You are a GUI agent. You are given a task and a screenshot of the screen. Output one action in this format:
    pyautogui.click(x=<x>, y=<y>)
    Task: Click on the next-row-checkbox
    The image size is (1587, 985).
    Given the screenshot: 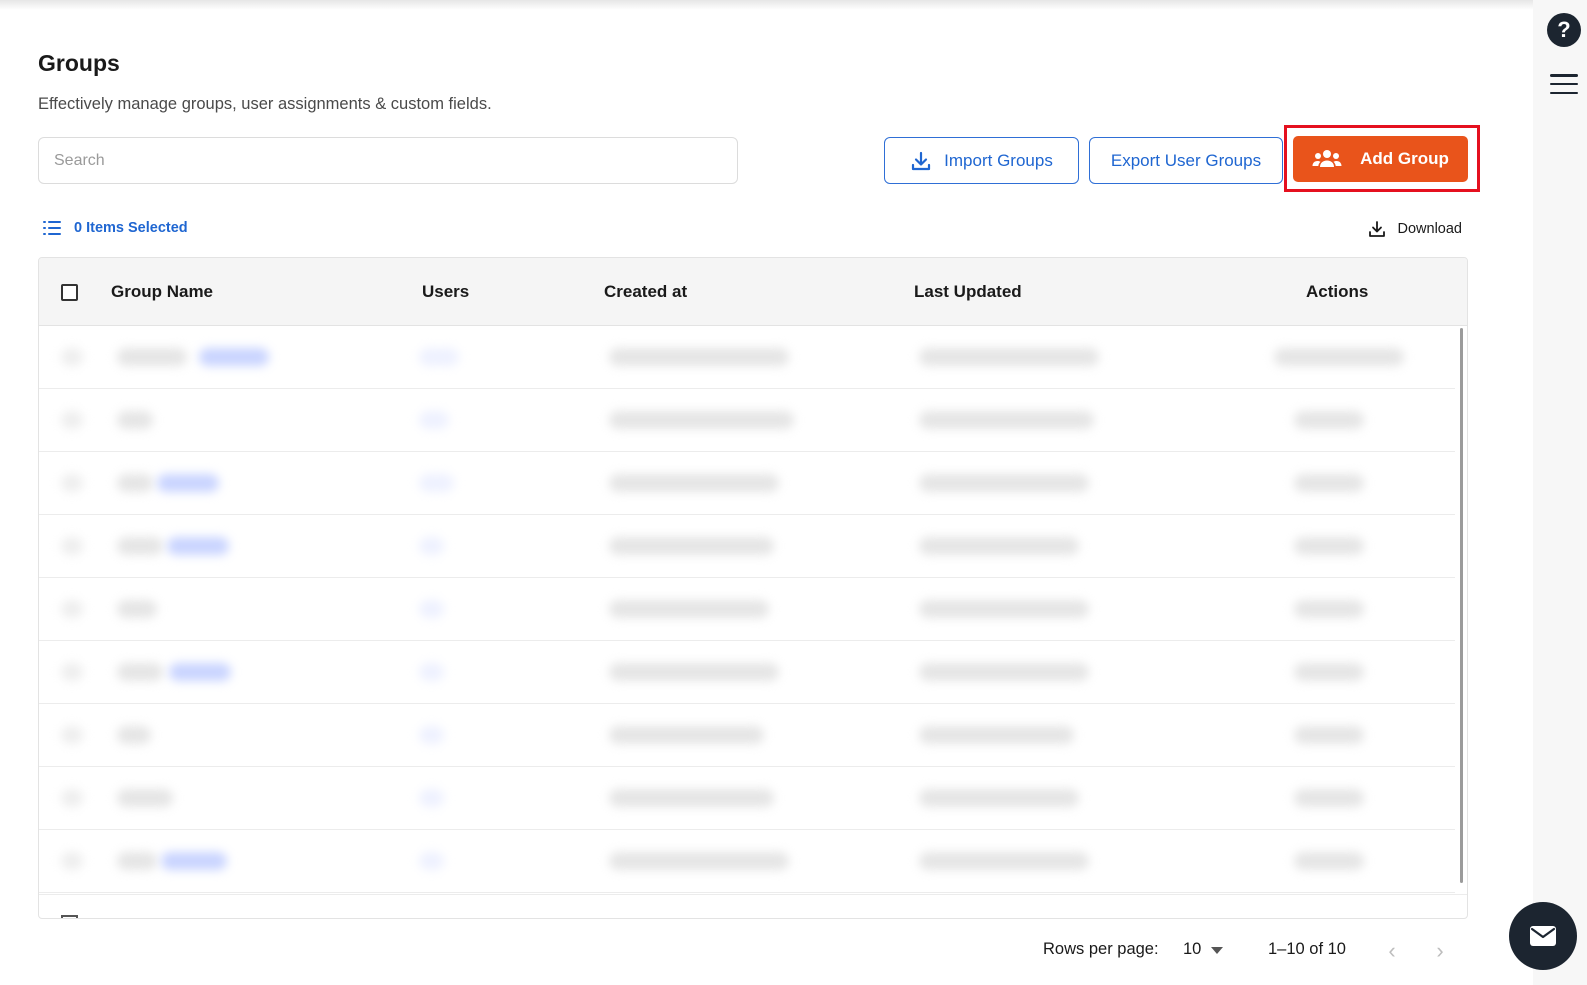 What is the action you would take?
    pyautogui.click(x=69, y=916)
    